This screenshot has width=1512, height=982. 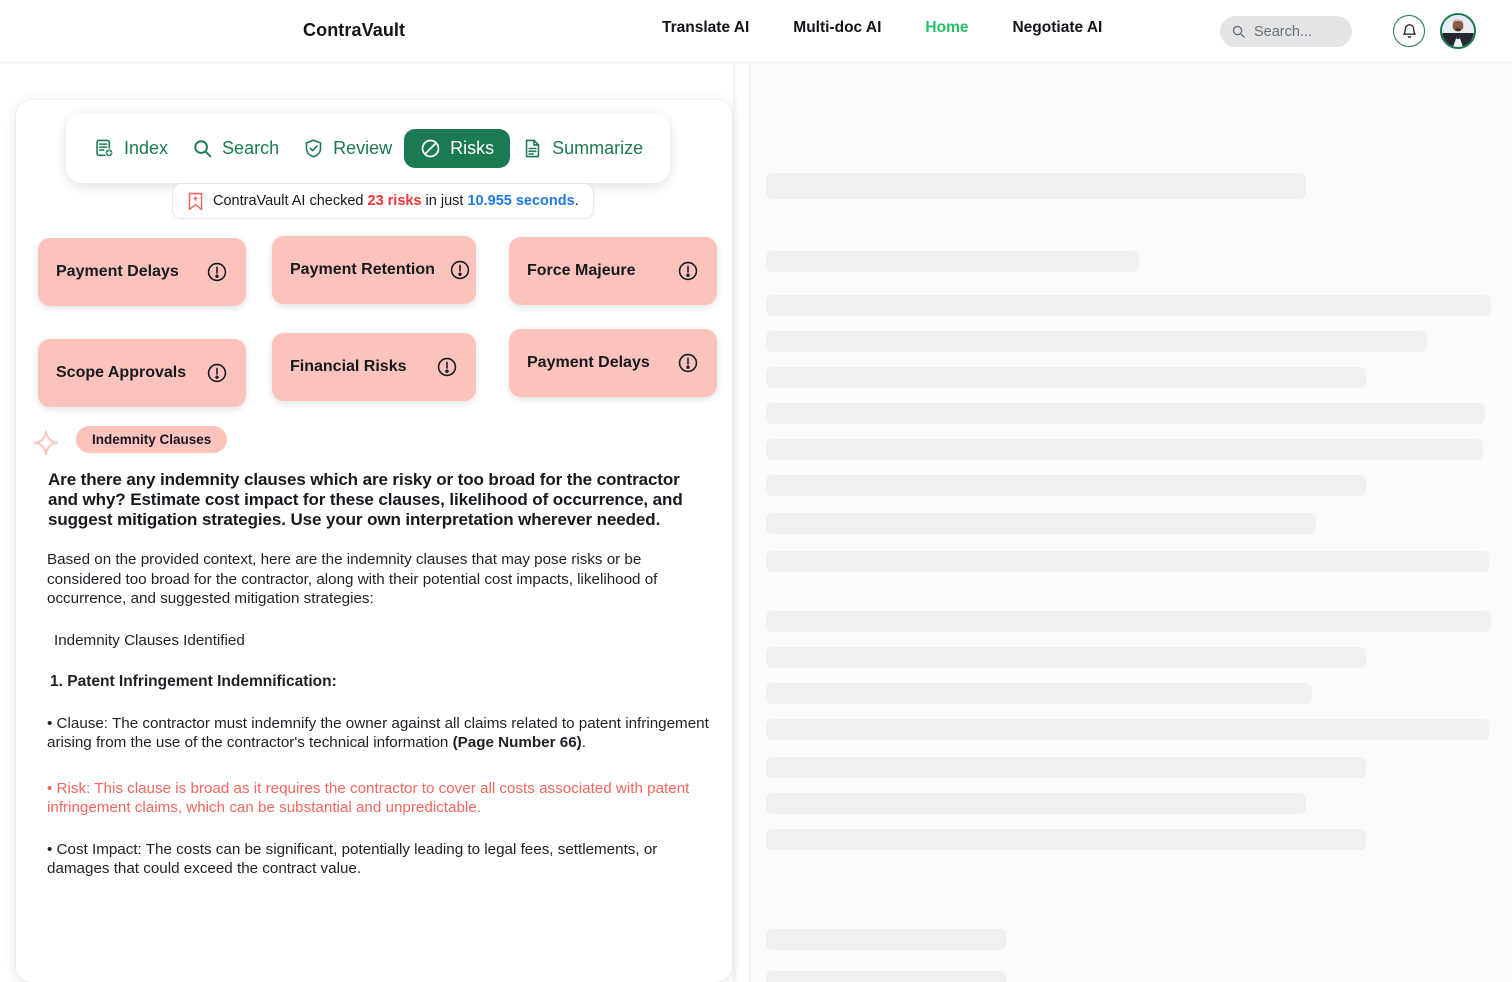 What do you see at coordinates (363, 147) in the screenshot?
I see `tab-review-label: Review` at bounding box center [363, 147].